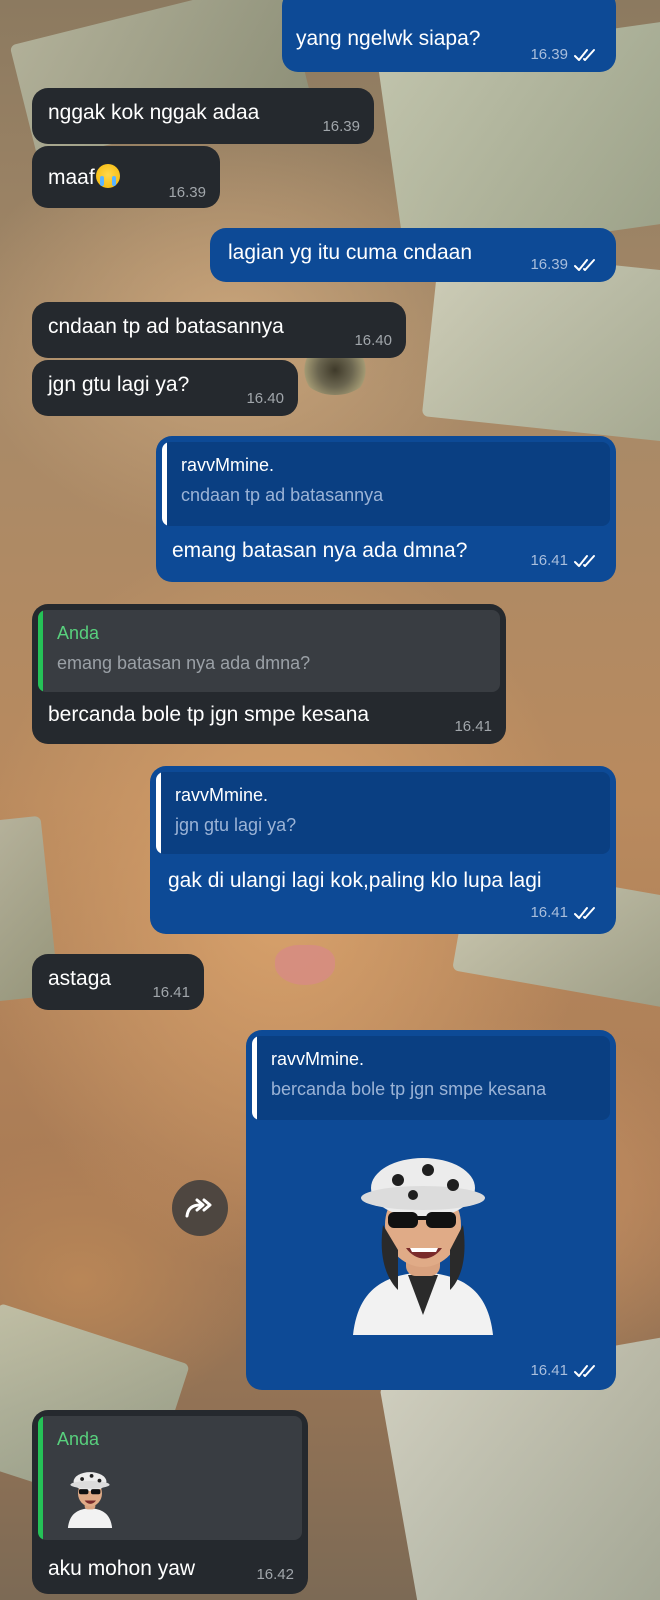 This screenshot has height=1600, width=660. I want to click on quoted-reply: Anda, so click(170, 1478).